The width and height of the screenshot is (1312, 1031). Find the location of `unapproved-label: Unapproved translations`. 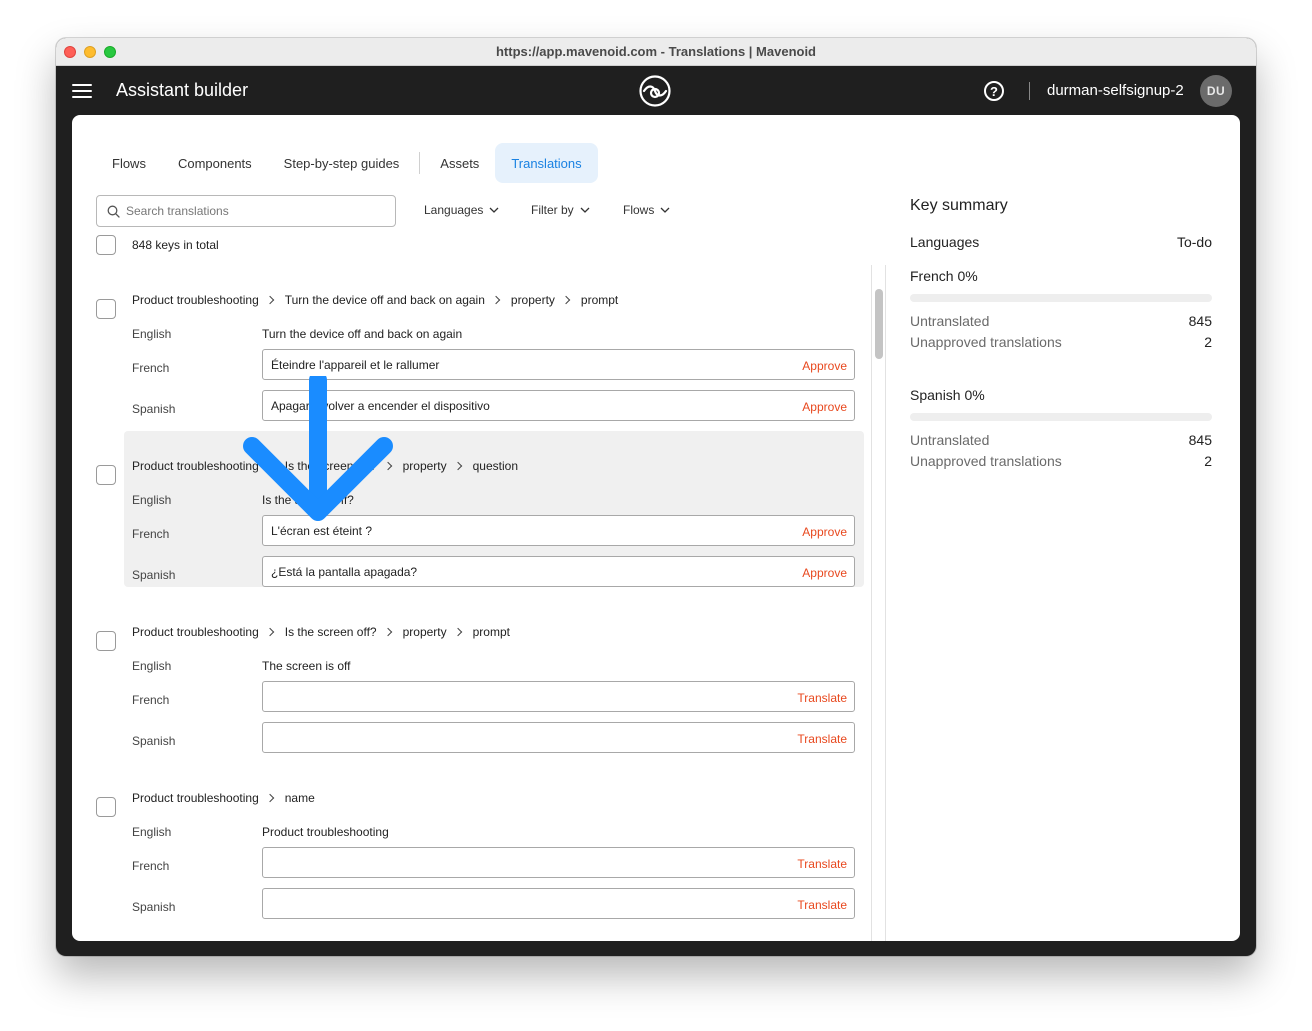

unapproved-label: Unapproved translations is located at coordinates (986, 461).